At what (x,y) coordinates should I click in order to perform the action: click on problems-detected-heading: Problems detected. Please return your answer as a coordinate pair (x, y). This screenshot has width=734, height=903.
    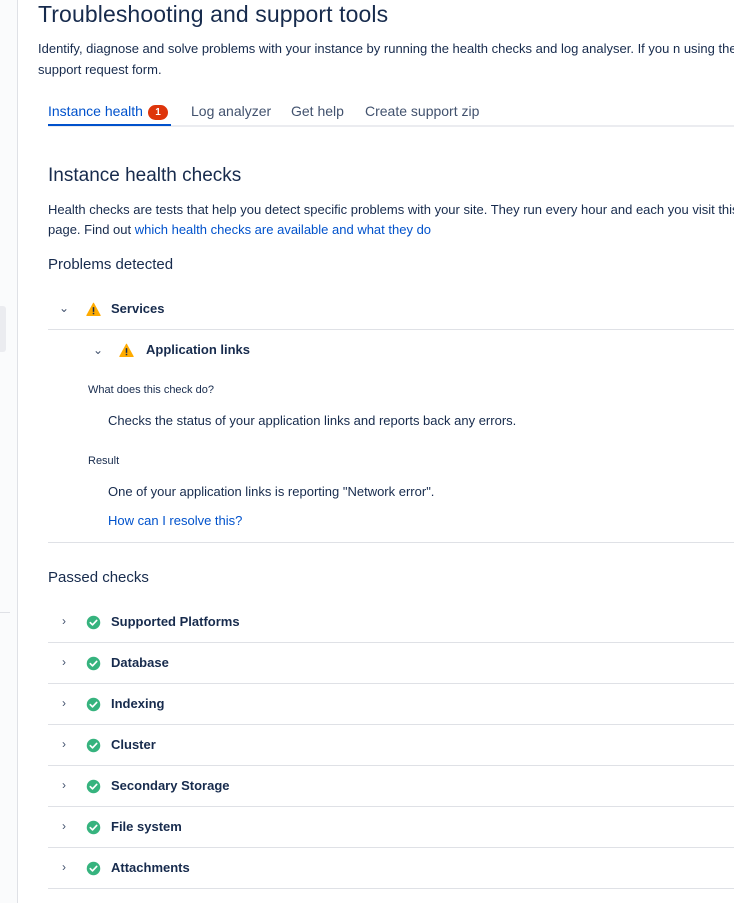
    Looking at the image, I should click on (111, 264).